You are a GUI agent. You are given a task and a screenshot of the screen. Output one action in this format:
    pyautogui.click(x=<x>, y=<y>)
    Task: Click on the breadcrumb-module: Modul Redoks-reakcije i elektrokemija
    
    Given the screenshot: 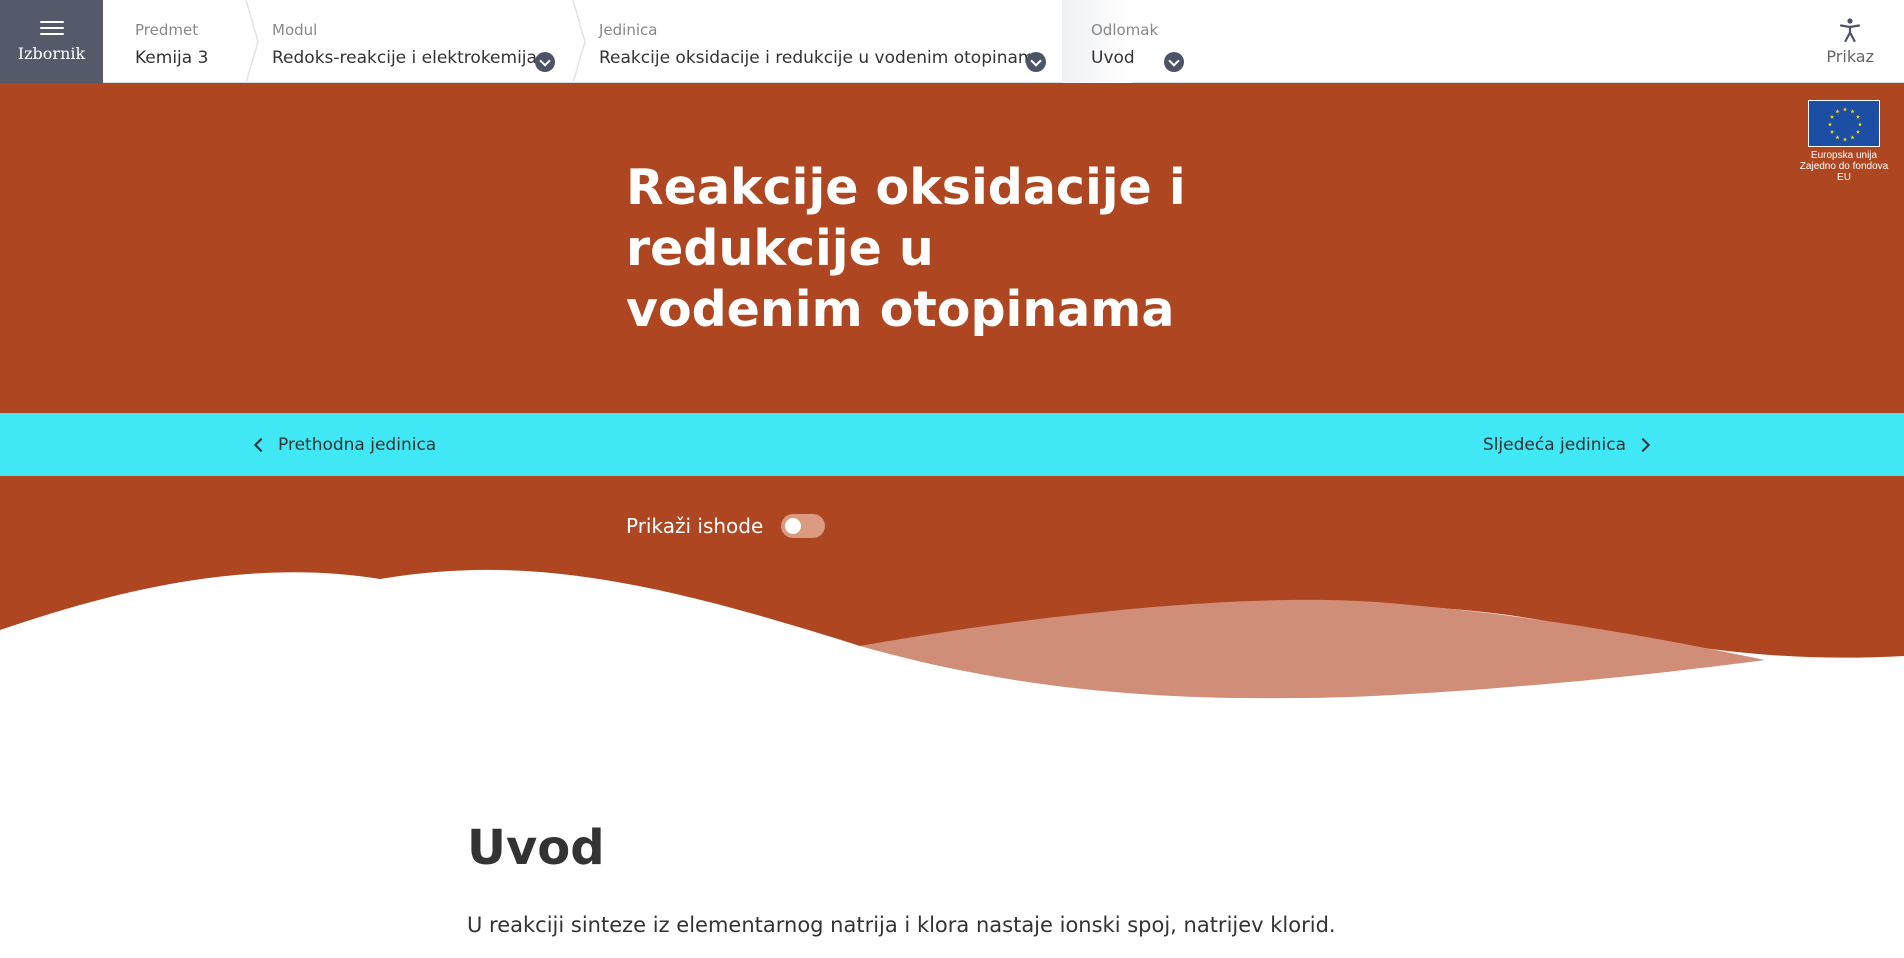 What is the action you would take?
    pyautogui.click(x=417, y=41)
    